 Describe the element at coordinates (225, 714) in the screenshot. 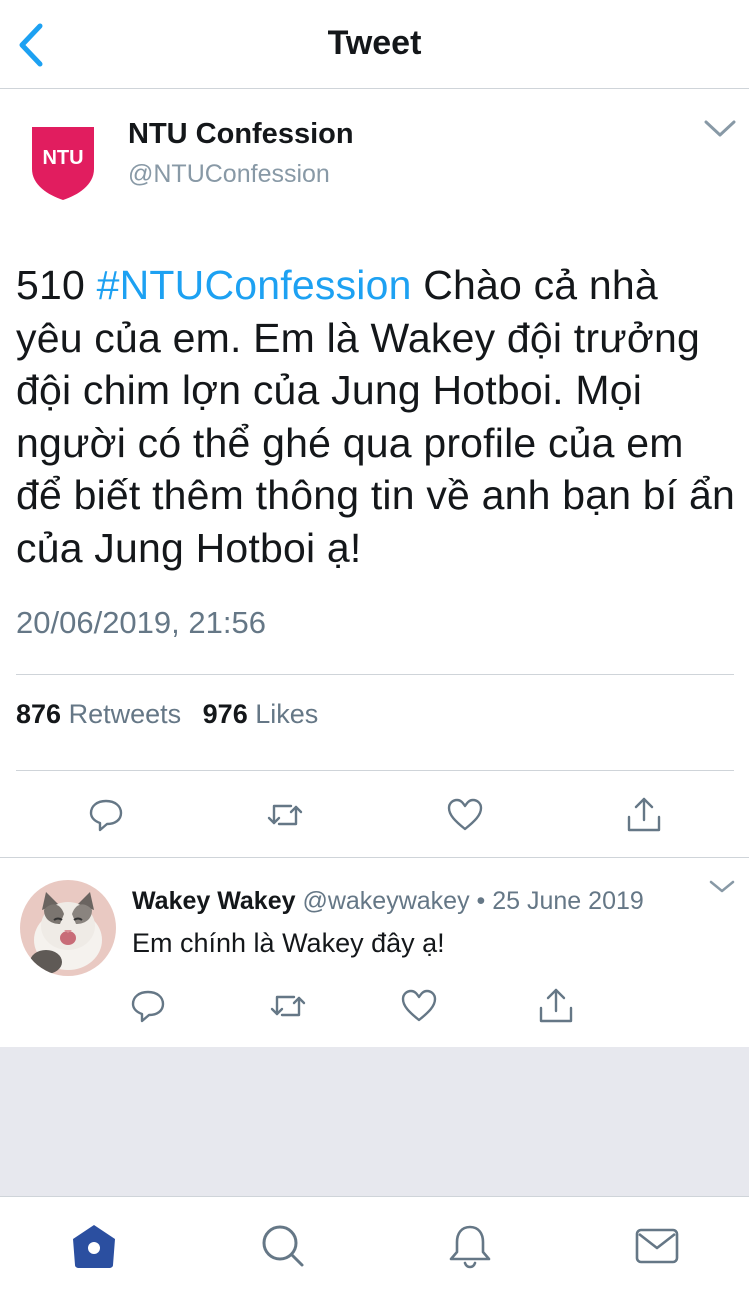

I see `likes-count: 976` at that location.